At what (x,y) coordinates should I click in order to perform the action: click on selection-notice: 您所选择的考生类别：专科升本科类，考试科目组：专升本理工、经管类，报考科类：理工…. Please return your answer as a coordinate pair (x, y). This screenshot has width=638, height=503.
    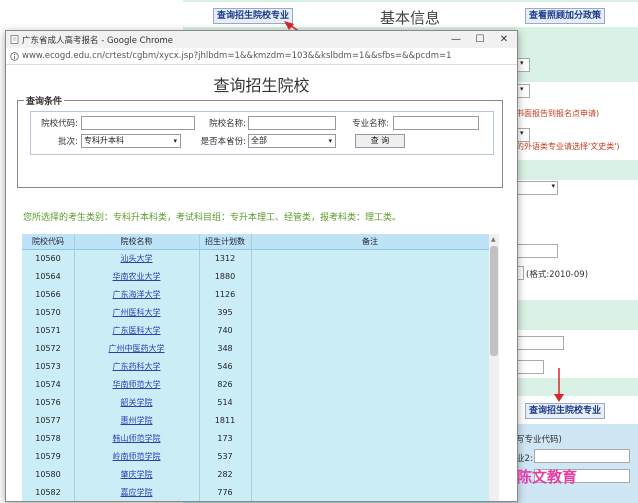
    Looking at the image, I should click on (212, 218).